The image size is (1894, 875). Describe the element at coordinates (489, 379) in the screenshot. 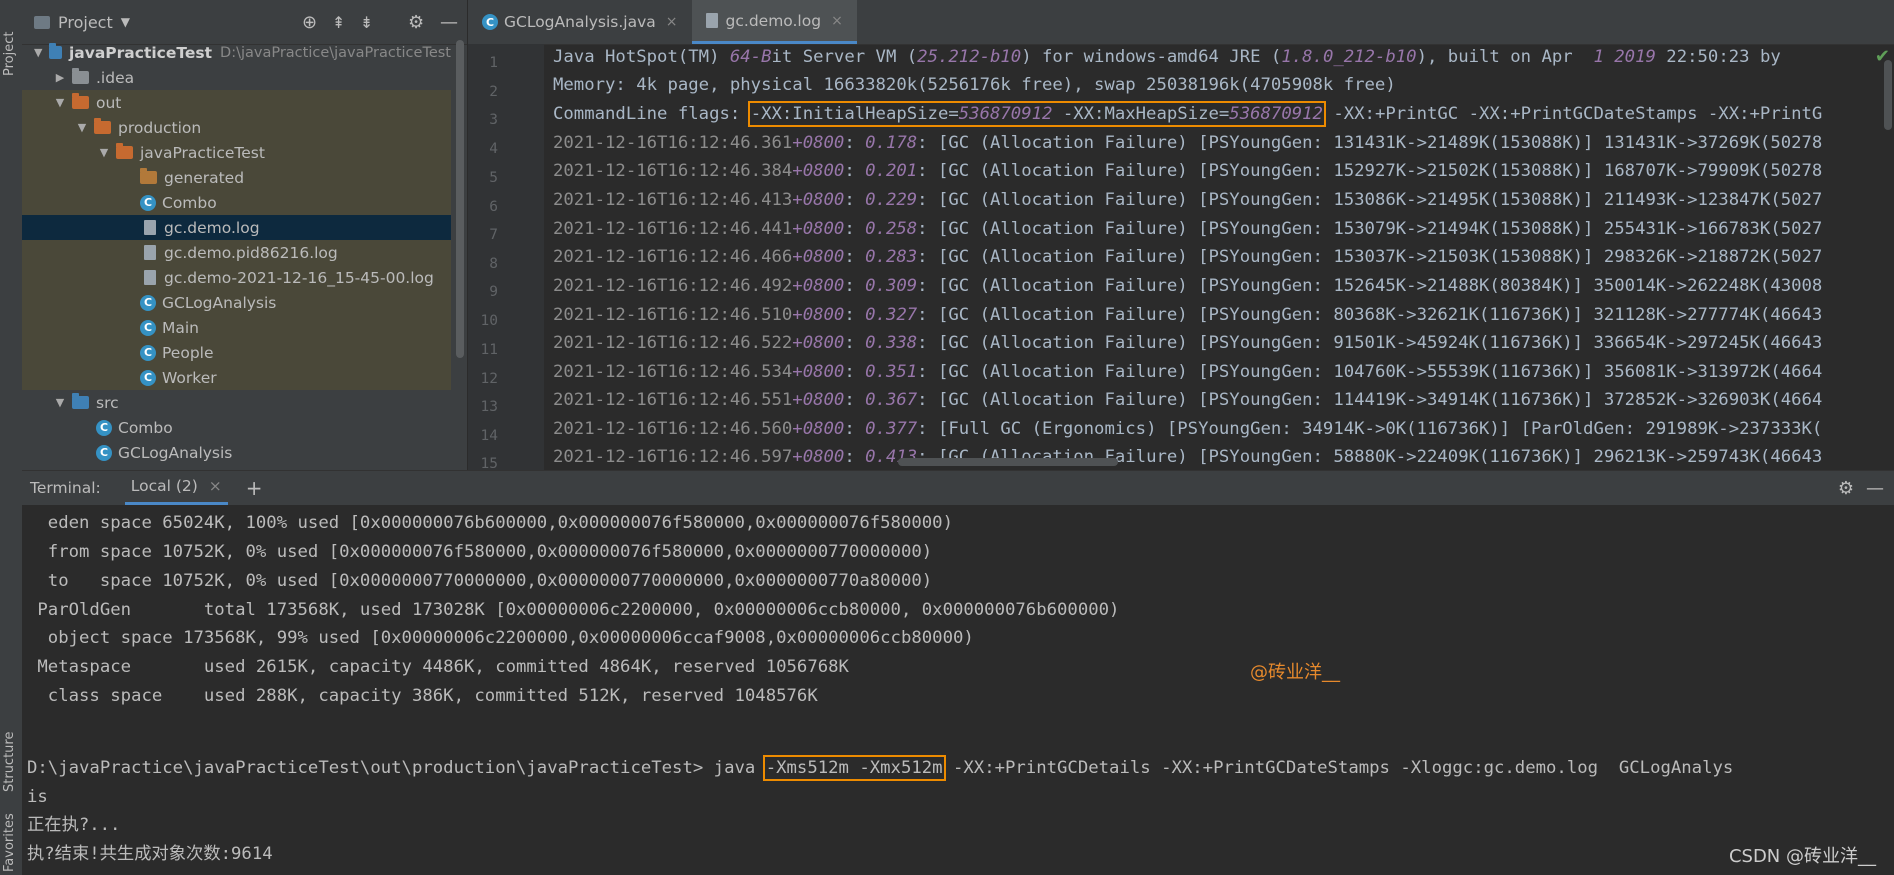

I see `line-number: 12` at that location.